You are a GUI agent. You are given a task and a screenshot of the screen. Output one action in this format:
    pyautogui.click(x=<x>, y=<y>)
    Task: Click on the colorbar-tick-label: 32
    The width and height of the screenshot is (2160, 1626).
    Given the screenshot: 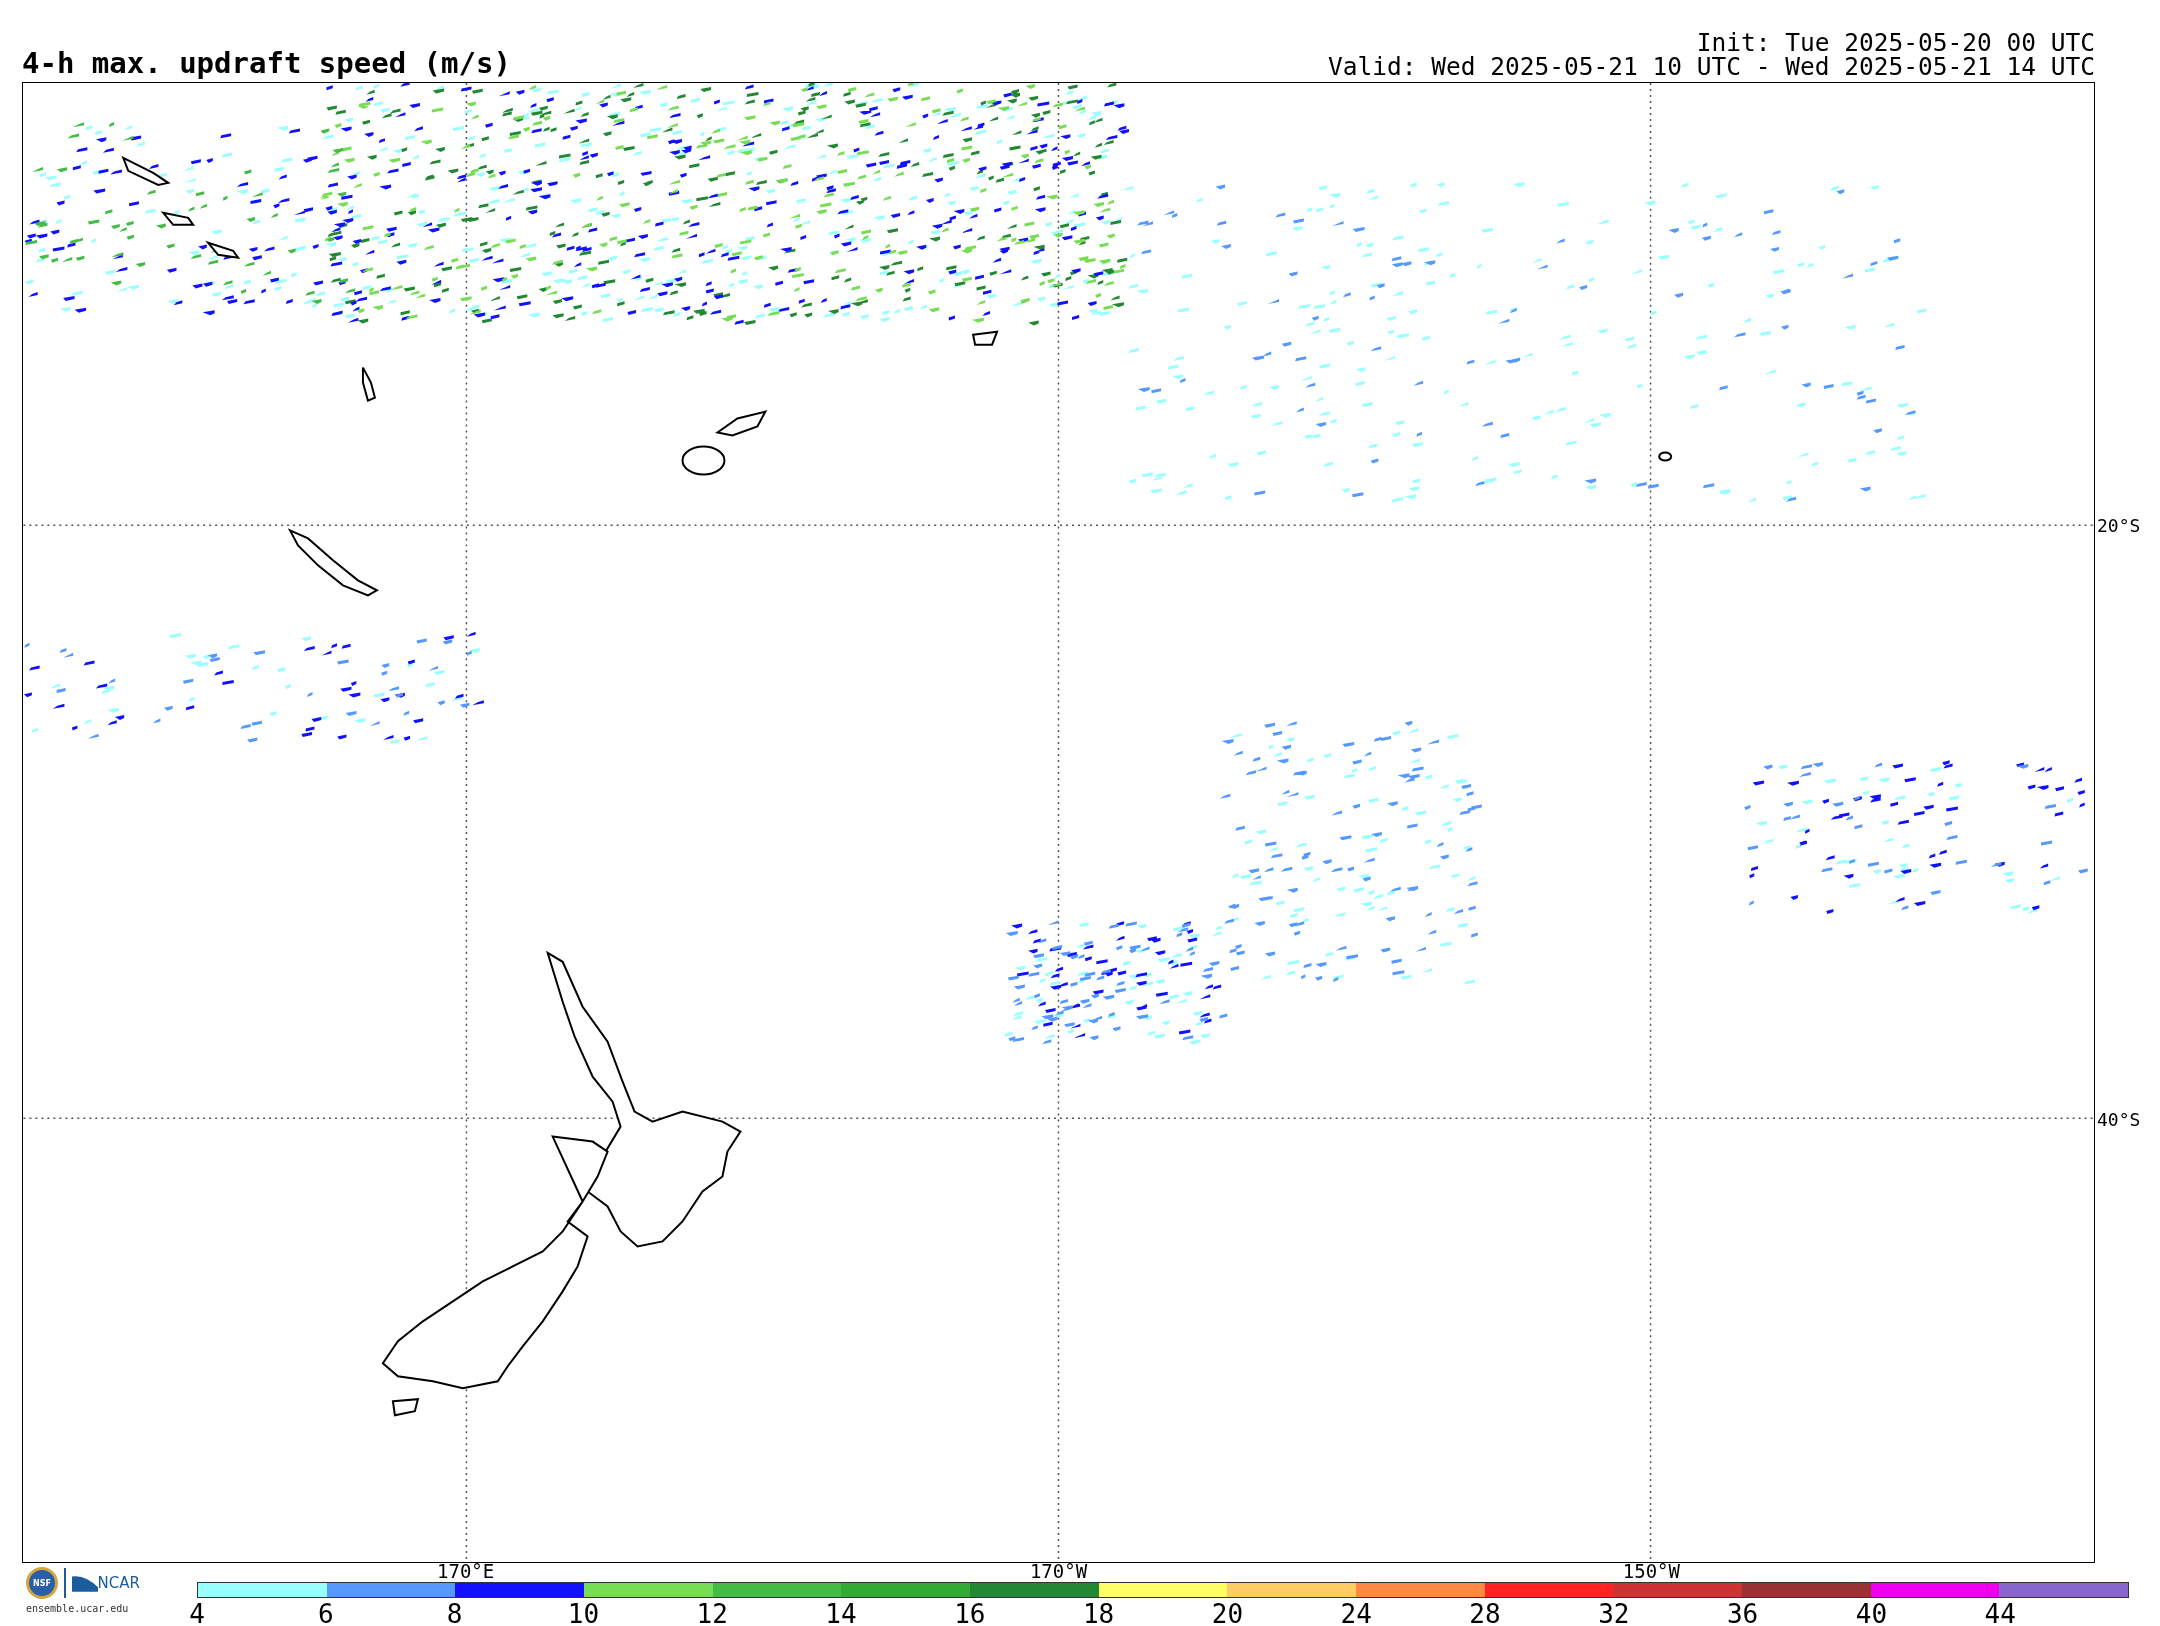 What is the action you would take?
    pyautogui.click(x=1614, y=1613)
    